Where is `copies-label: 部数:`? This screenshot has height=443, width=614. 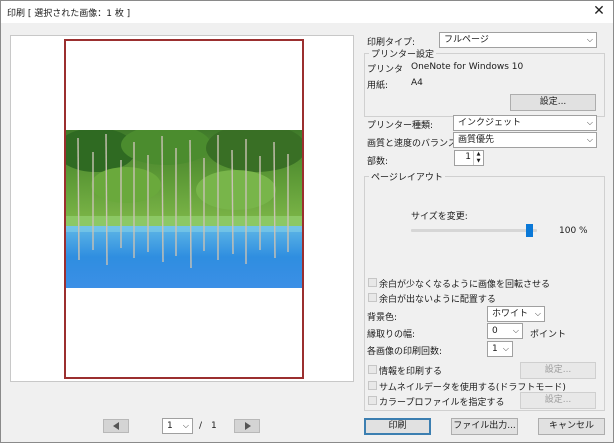 copies-label: 部数: is located at coordinates (378, 162).